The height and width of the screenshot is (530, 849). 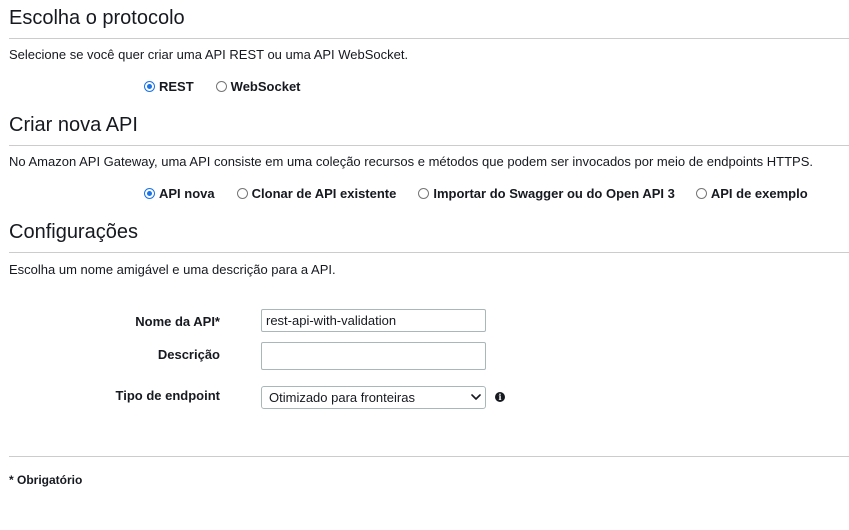 I want to click on create-api-section-title: Criar nova API, so click(x=73, y=125).